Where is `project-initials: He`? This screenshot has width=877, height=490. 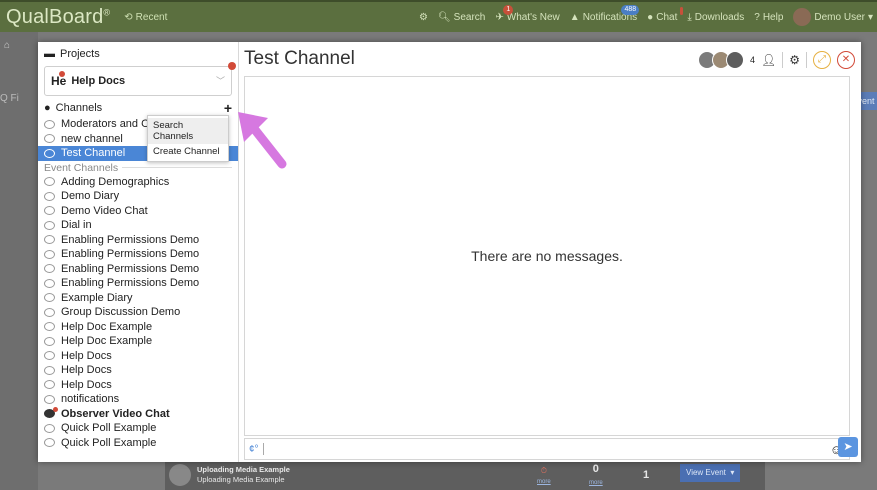 project-initials: He is located at coordinates (58, 79).